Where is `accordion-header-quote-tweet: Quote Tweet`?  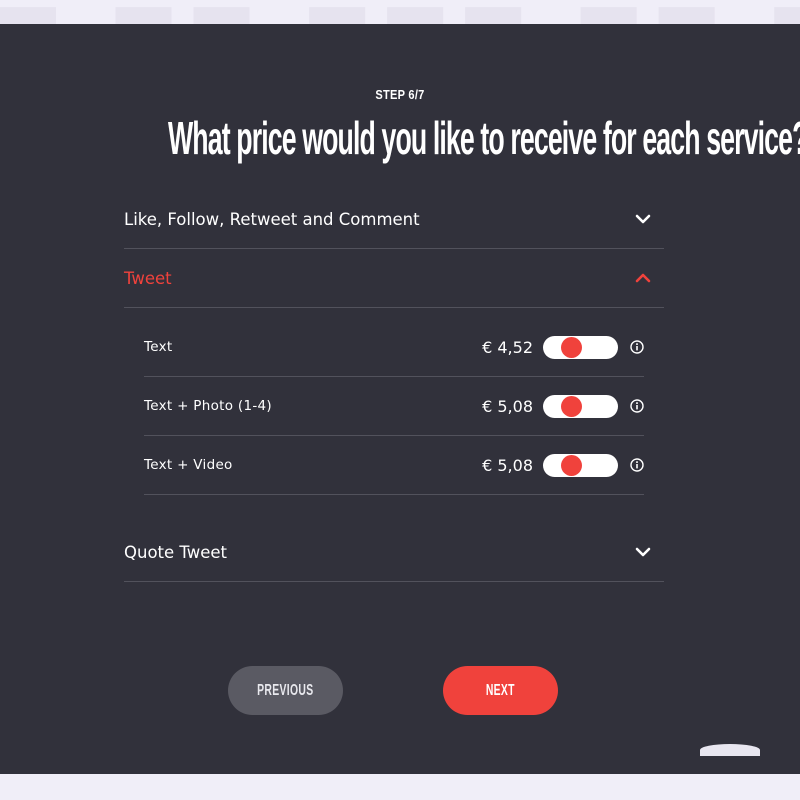 accordion-header-quote-tweet: Quote Tweet is located at coordinates (394, 552).